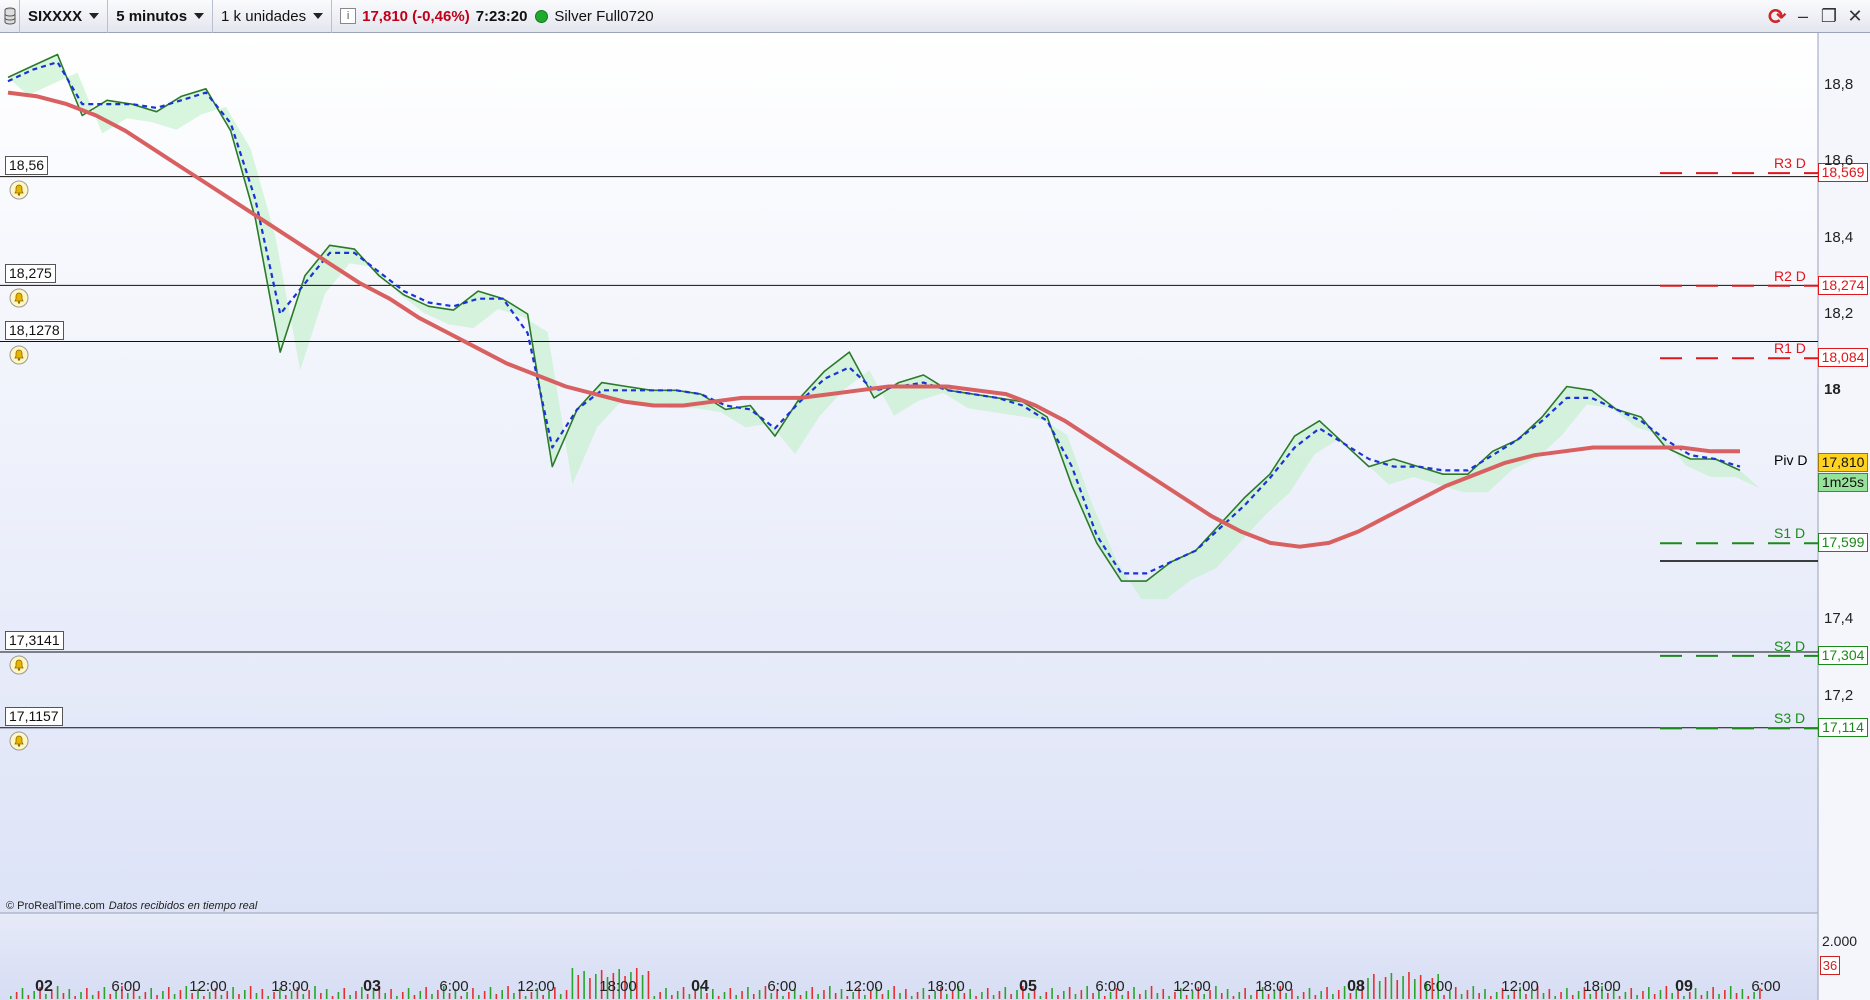 Image resolution: width=1870 pixels, height=1000 pixels. Describe the element at coordinates (1855, 16) in the screenshot. I see `close-icon: ✕` at that location.